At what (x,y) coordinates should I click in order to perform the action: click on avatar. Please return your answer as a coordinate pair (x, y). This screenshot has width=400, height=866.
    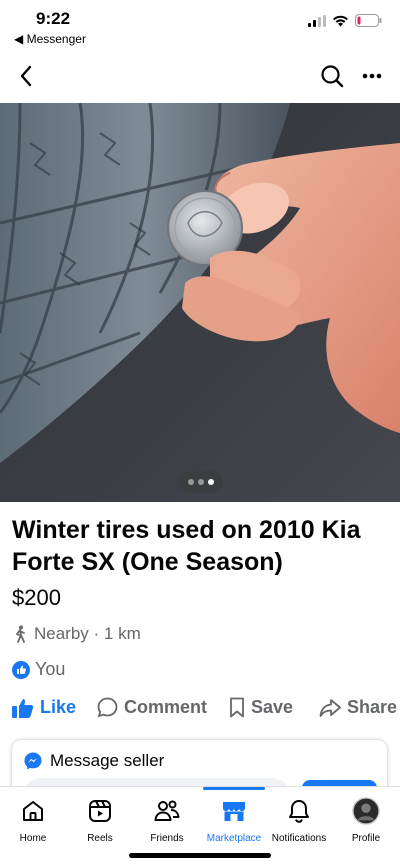
    Looking at the image, I should click on (366, 811).